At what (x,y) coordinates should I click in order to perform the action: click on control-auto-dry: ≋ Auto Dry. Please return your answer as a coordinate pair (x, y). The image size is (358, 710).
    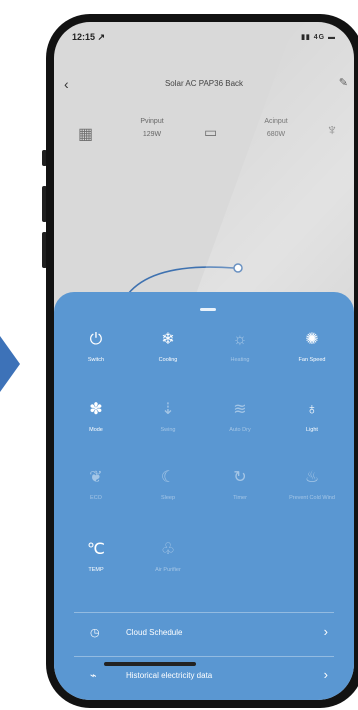
    Looking at the image, I should click on (240, 426).